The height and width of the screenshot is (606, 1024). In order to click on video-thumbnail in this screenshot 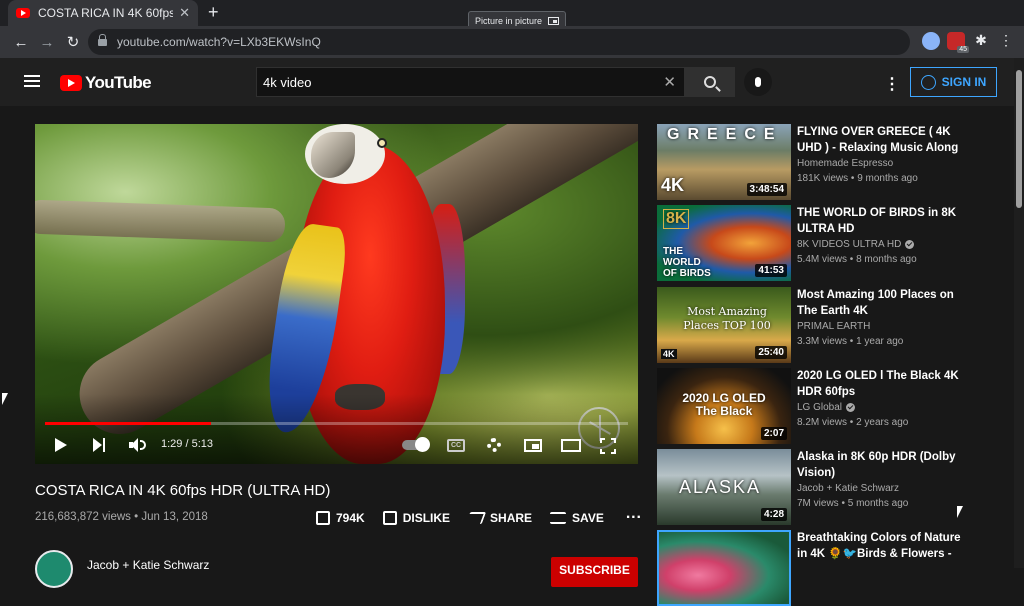, I will do `click(724, 568)`.